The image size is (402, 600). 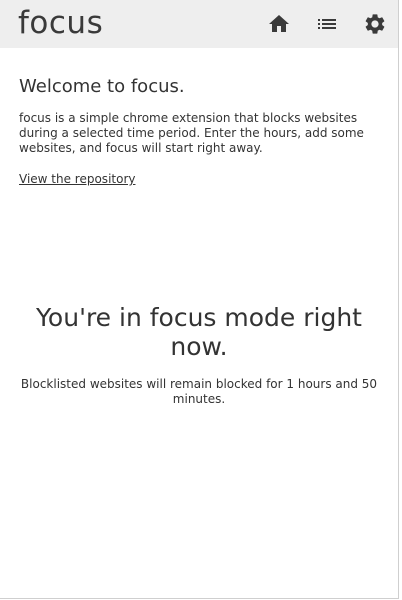 I want to click on header-bar: focus, so click(x=199, y=24).